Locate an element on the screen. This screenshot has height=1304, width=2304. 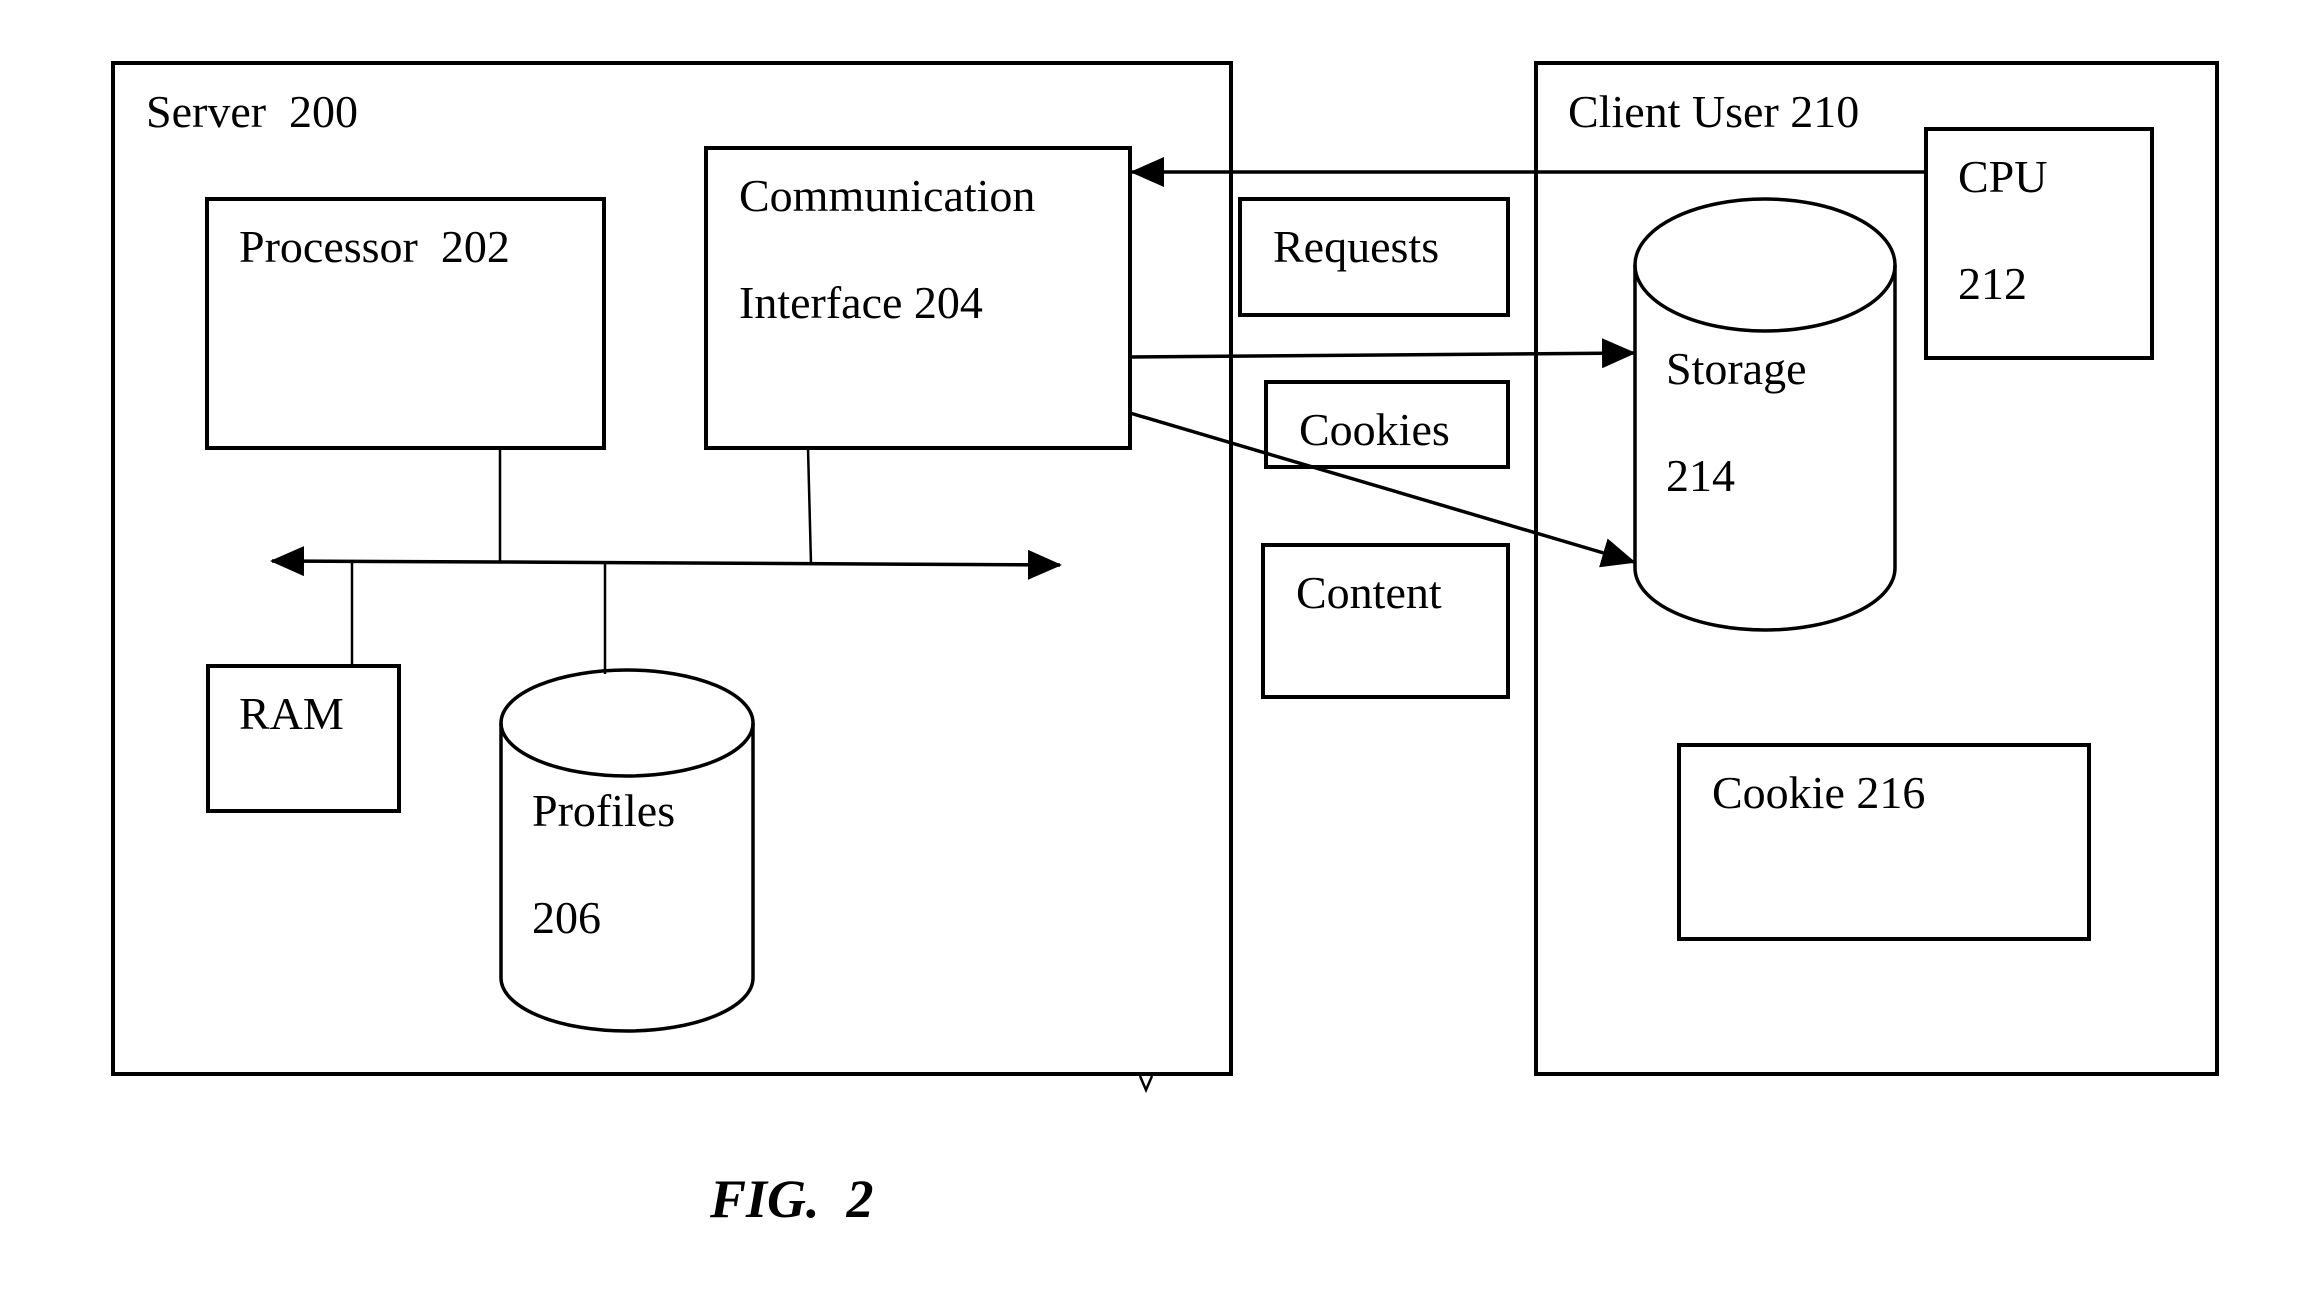
cookie-label: Cookie 216 is located at coordinates (1818, 792).